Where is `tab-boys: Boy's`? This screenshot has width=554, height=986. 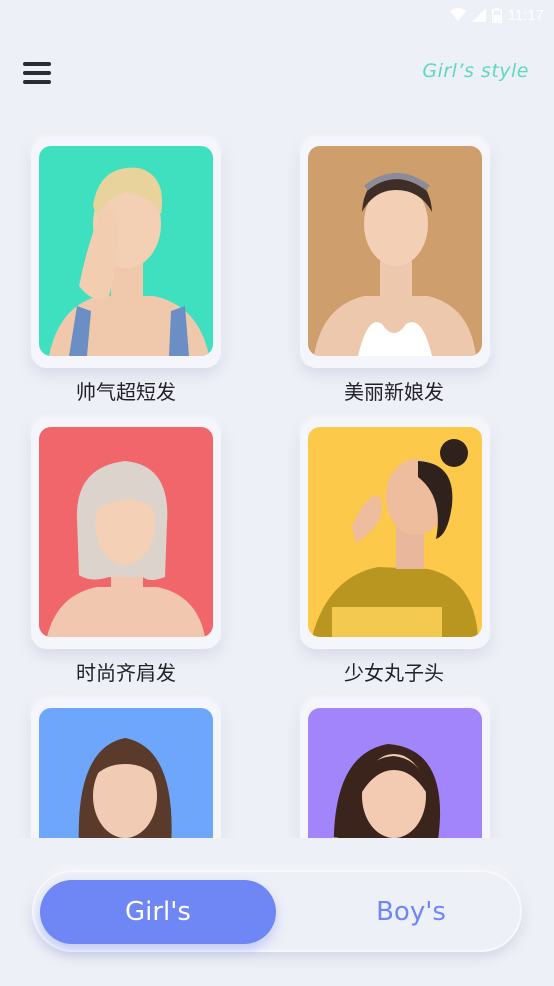
tab-boys: Boy's is located at coordinates (411, 912).